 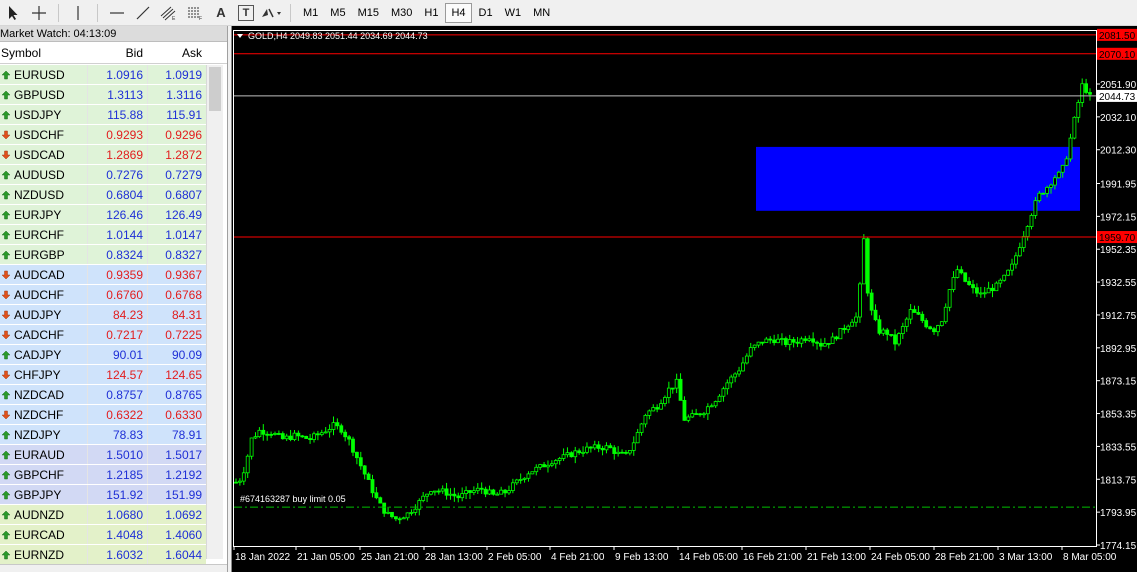 I want to click on column-header-bid: Bid, so click(x=117, y=52).